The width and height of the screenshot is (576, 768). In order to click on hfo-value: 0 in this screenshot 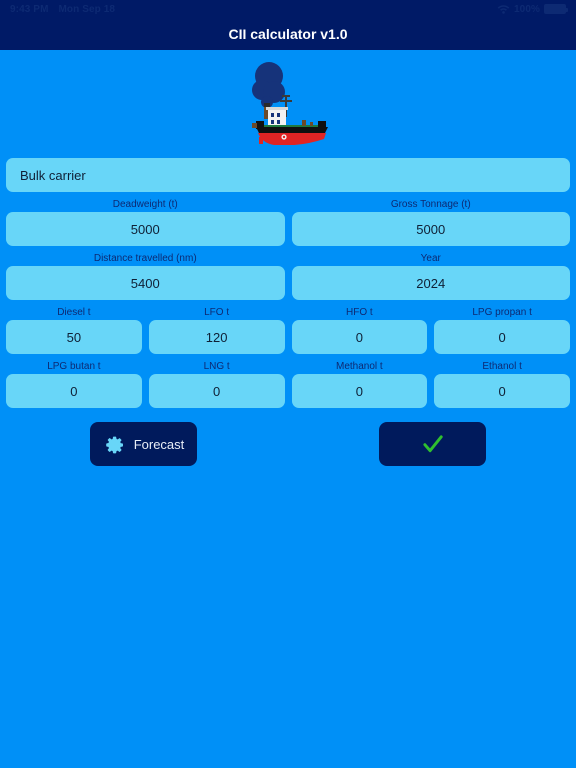, I will do `click(359, 337)`.